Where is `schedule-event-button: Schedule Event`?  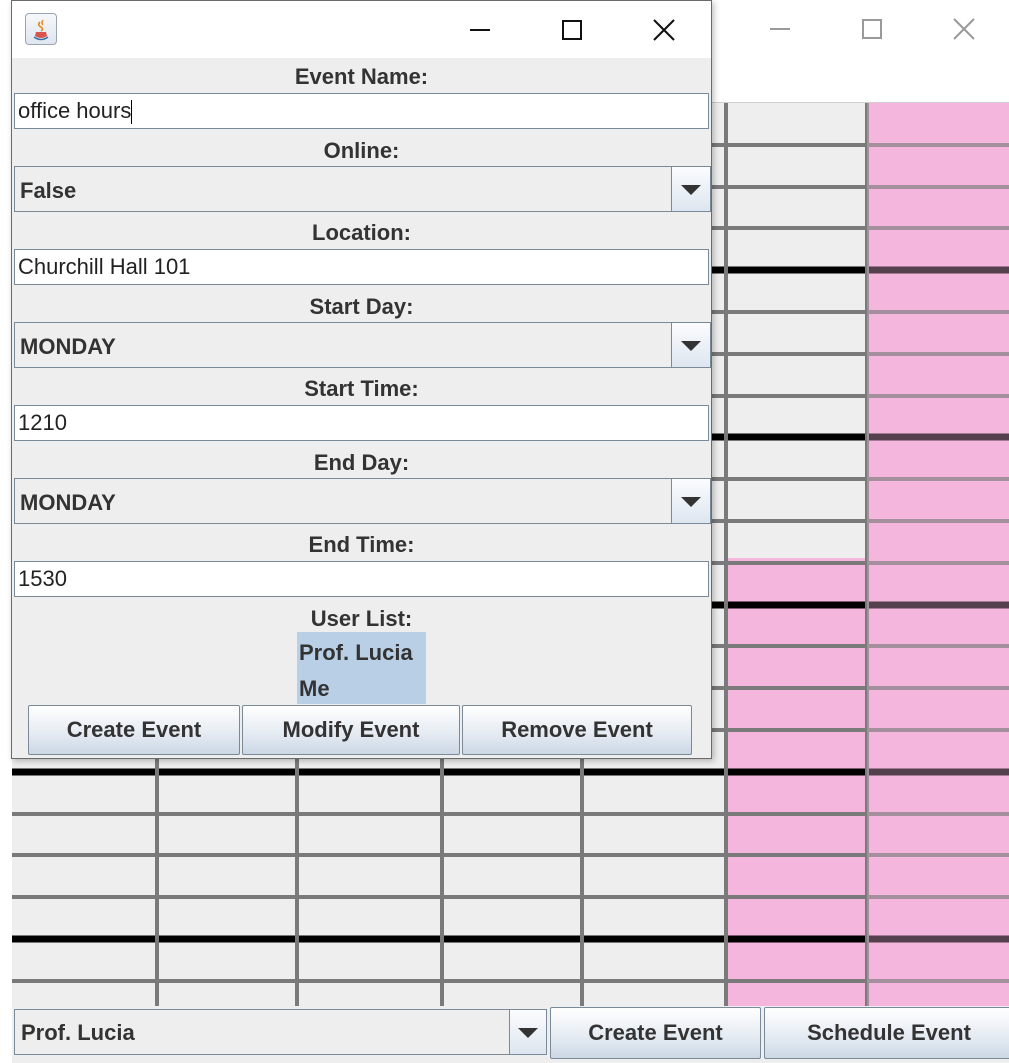
schedule-event-button: Schedule Event is located at coordinates (886, 1033).